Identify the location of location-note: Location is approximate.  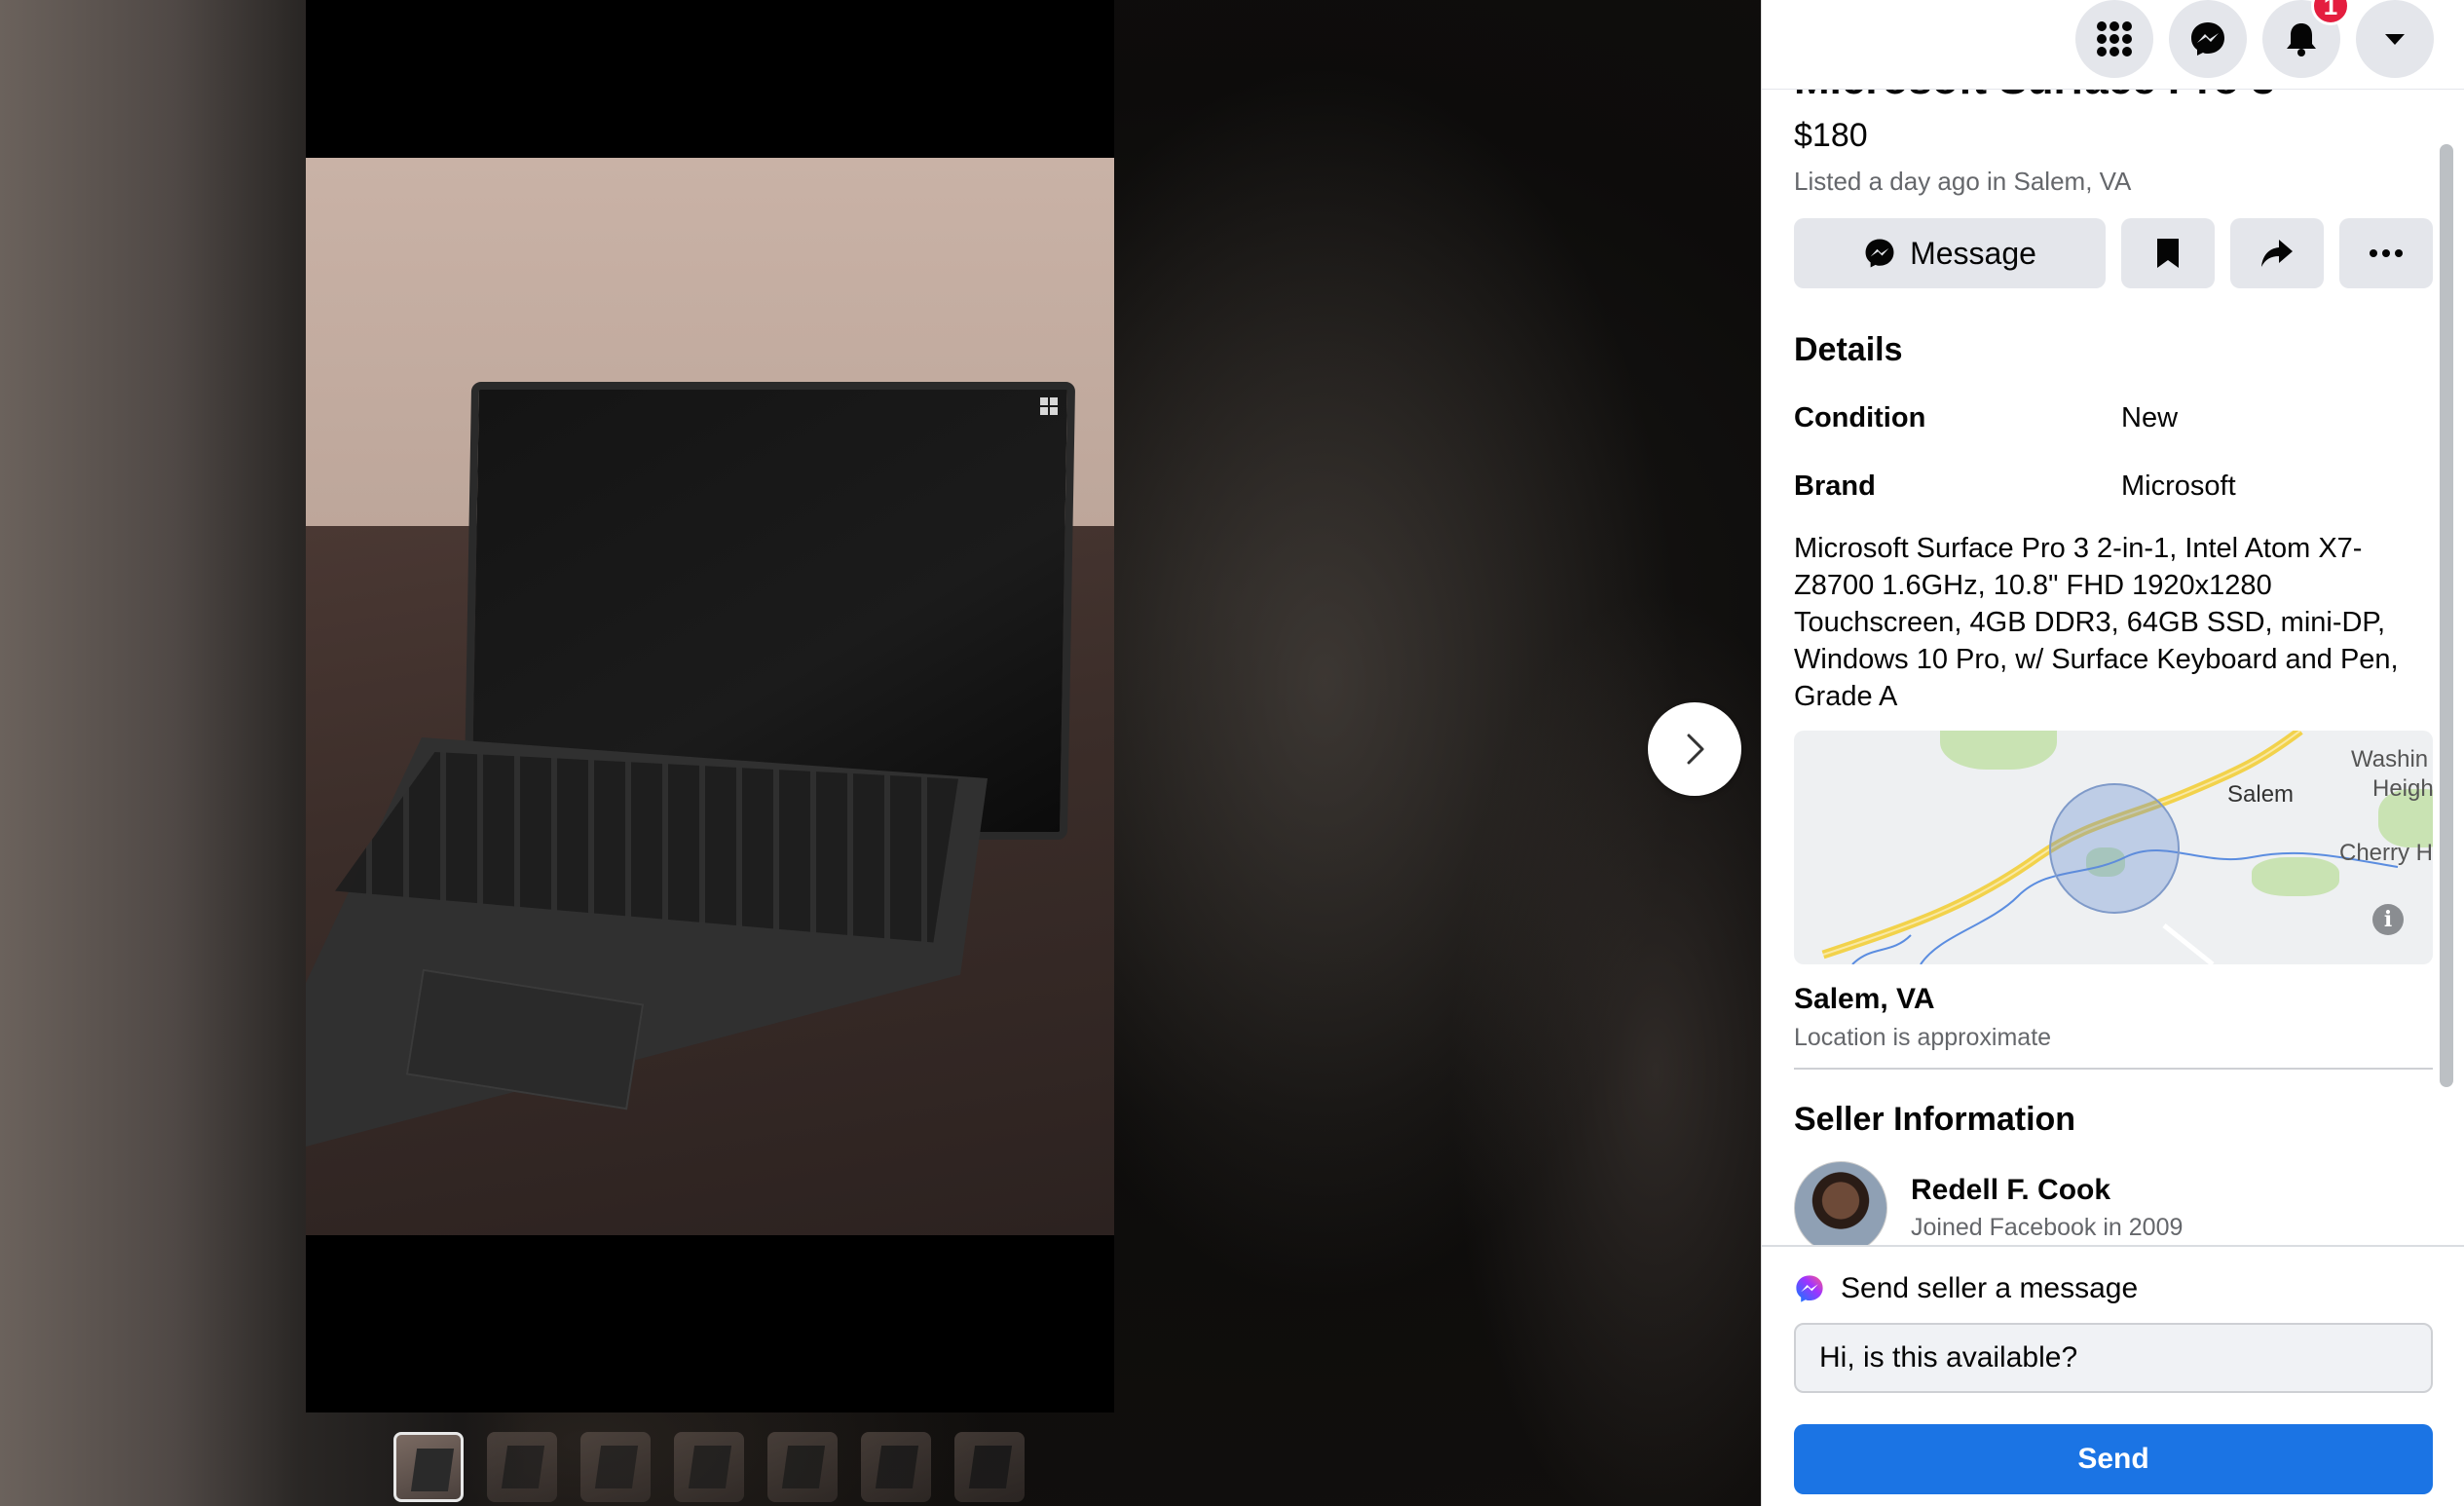
(1923, 1037).